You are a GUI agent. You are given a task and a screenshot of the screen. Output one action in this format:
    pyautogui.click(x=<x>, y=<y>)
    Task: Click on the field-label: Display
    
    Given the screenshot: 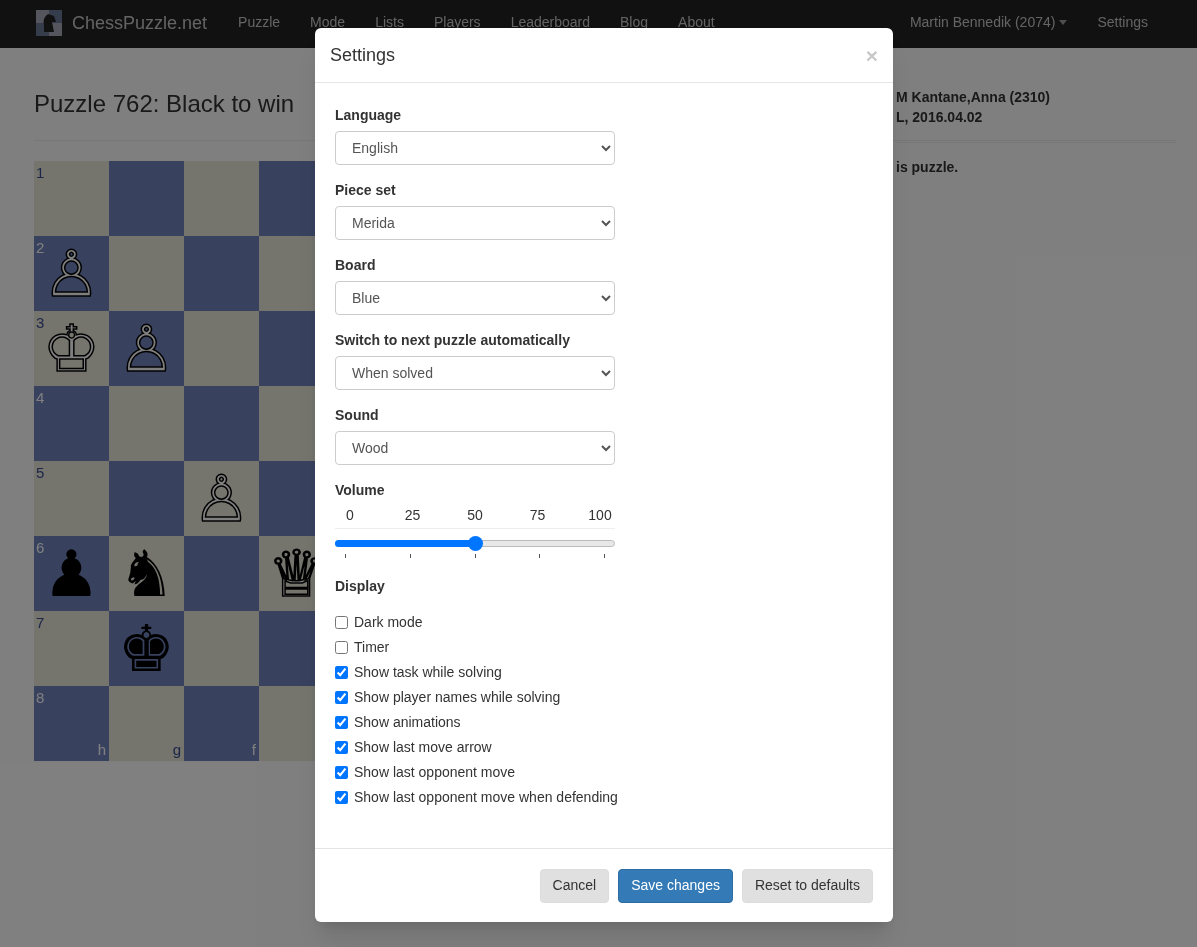 What is the action you would take?
    pyautogui.click(x=360, y=586)
    